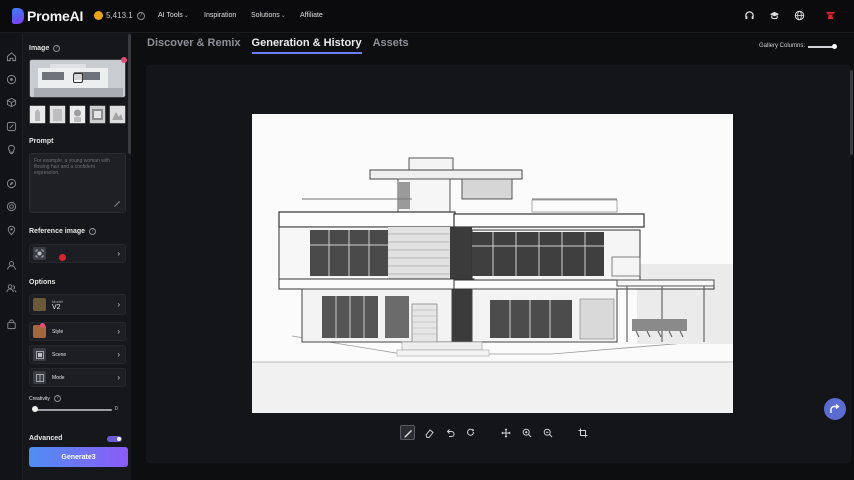 The height and width of the screenshot is (480, 854). Describe the element at coordinates (11, 287) in the screenshot. I see `team-icon` at that location.